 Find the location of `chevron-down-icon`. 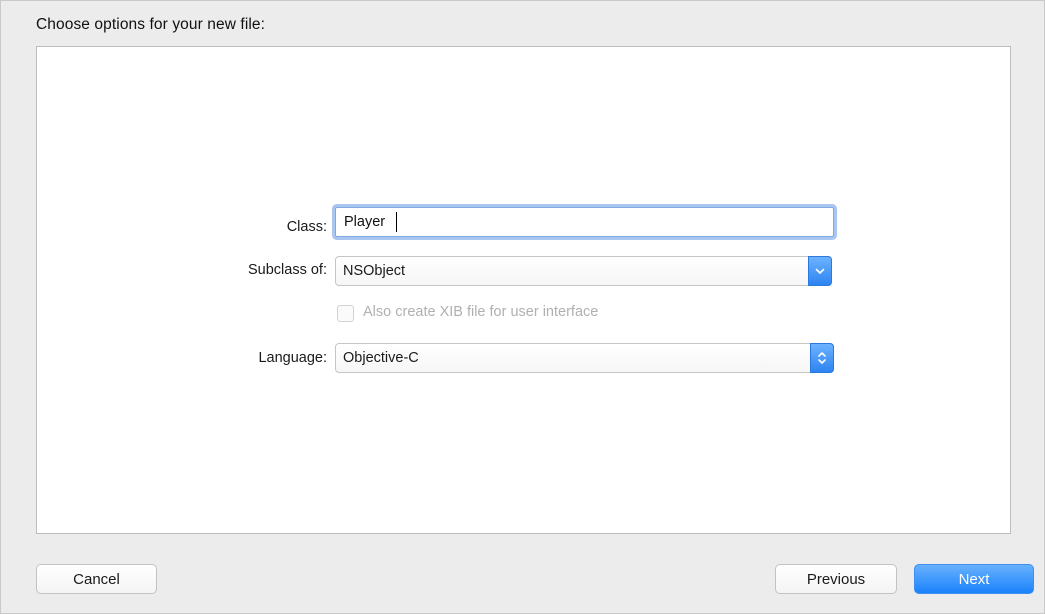

chevron-down-icon is located at coordinates (820, 271).